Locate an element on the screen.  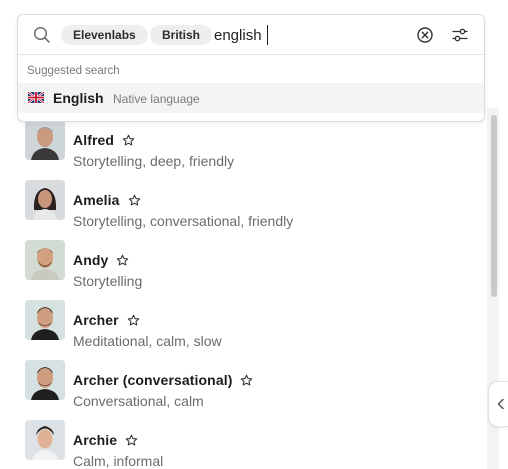
voice-row-alfred: Alfred Storytelling, deep, friendly is located at coordinates (245, 150).